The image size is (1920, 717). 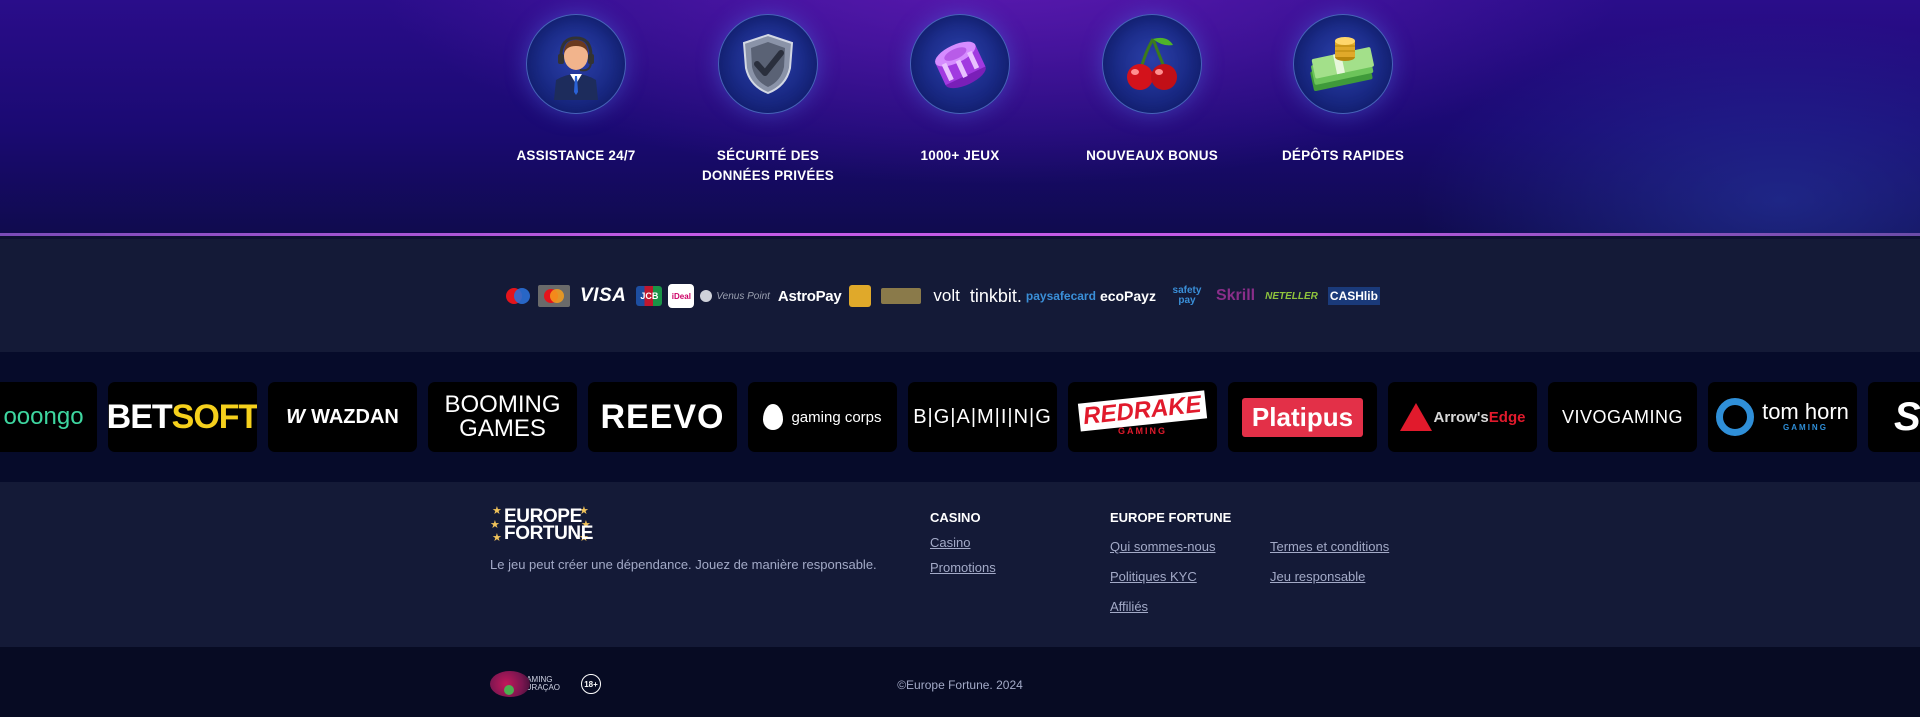 What do you see at coordinates (502, 428) in the screenshot?
I see `provider-booming-label-b: GAMES` at bounding box center [502, 428].